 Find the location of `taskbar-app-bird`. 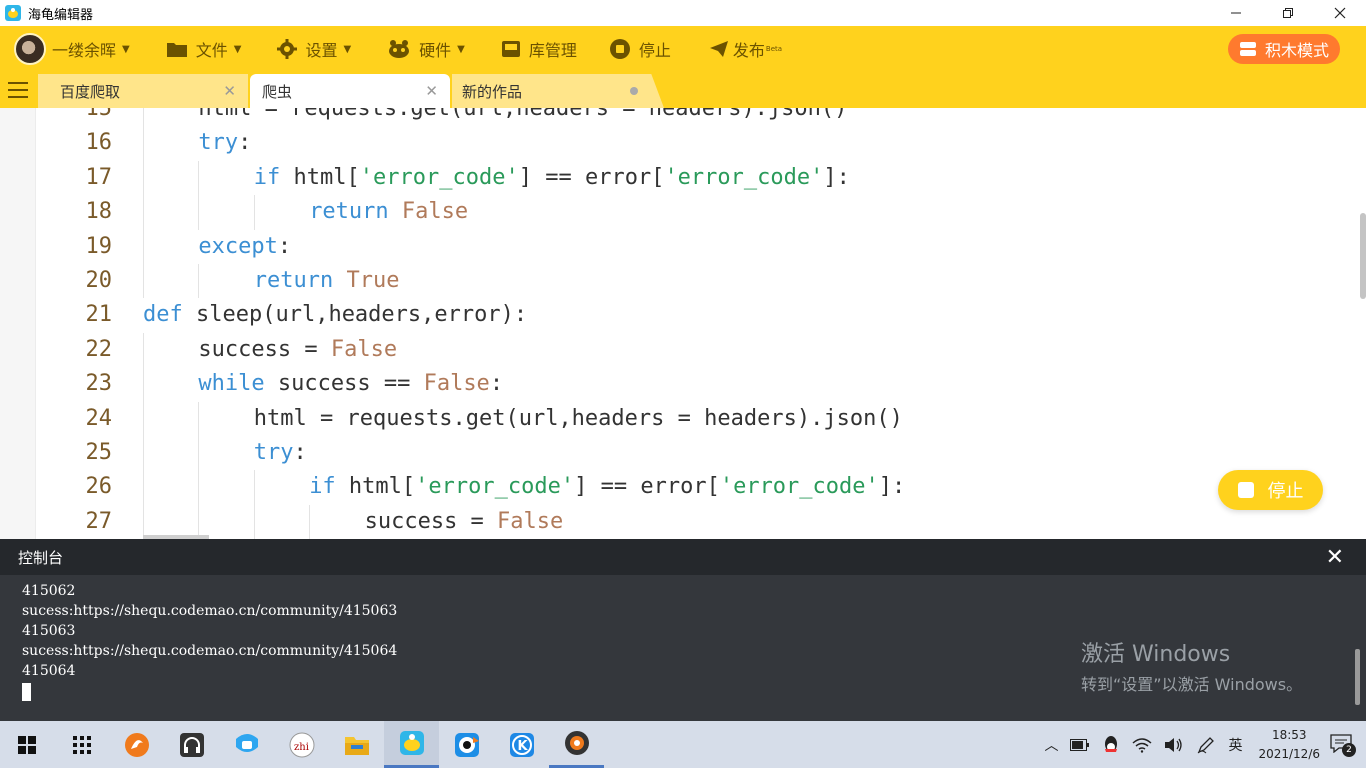

taskbar-app-bird is located at coordinates (466, 744).